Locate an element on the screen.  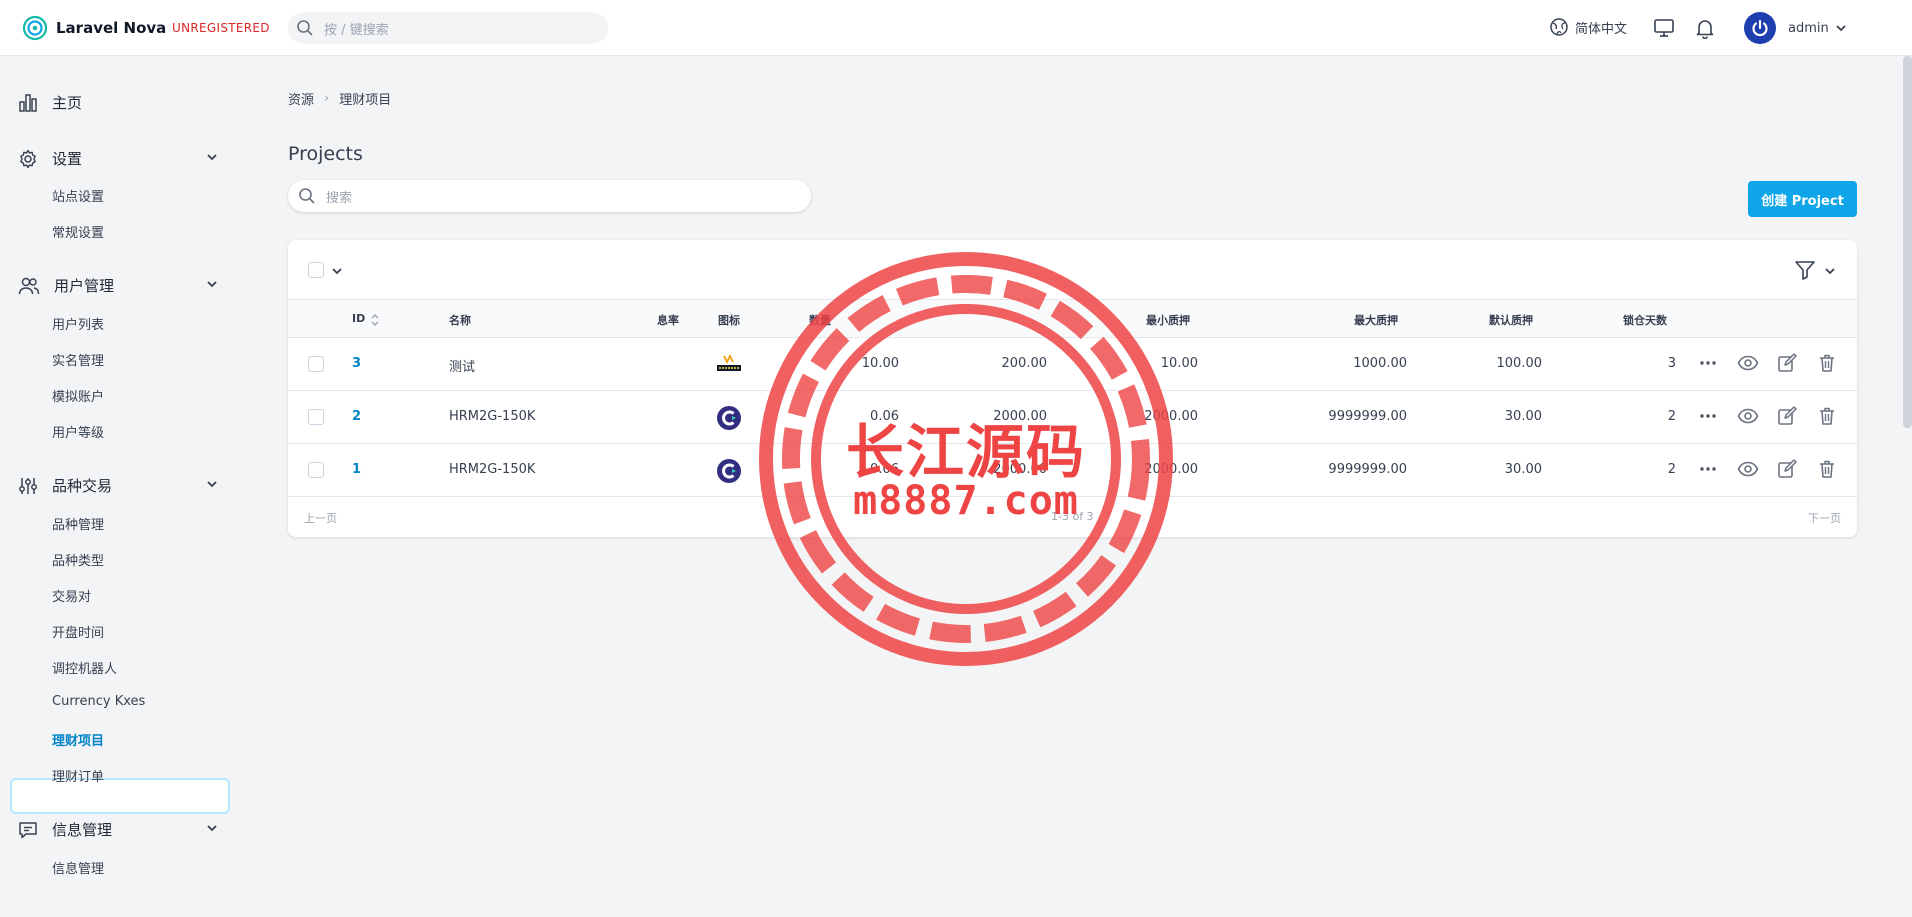
sidebar-item-kyc: 实名管理 is located at coordinates (78, 359).